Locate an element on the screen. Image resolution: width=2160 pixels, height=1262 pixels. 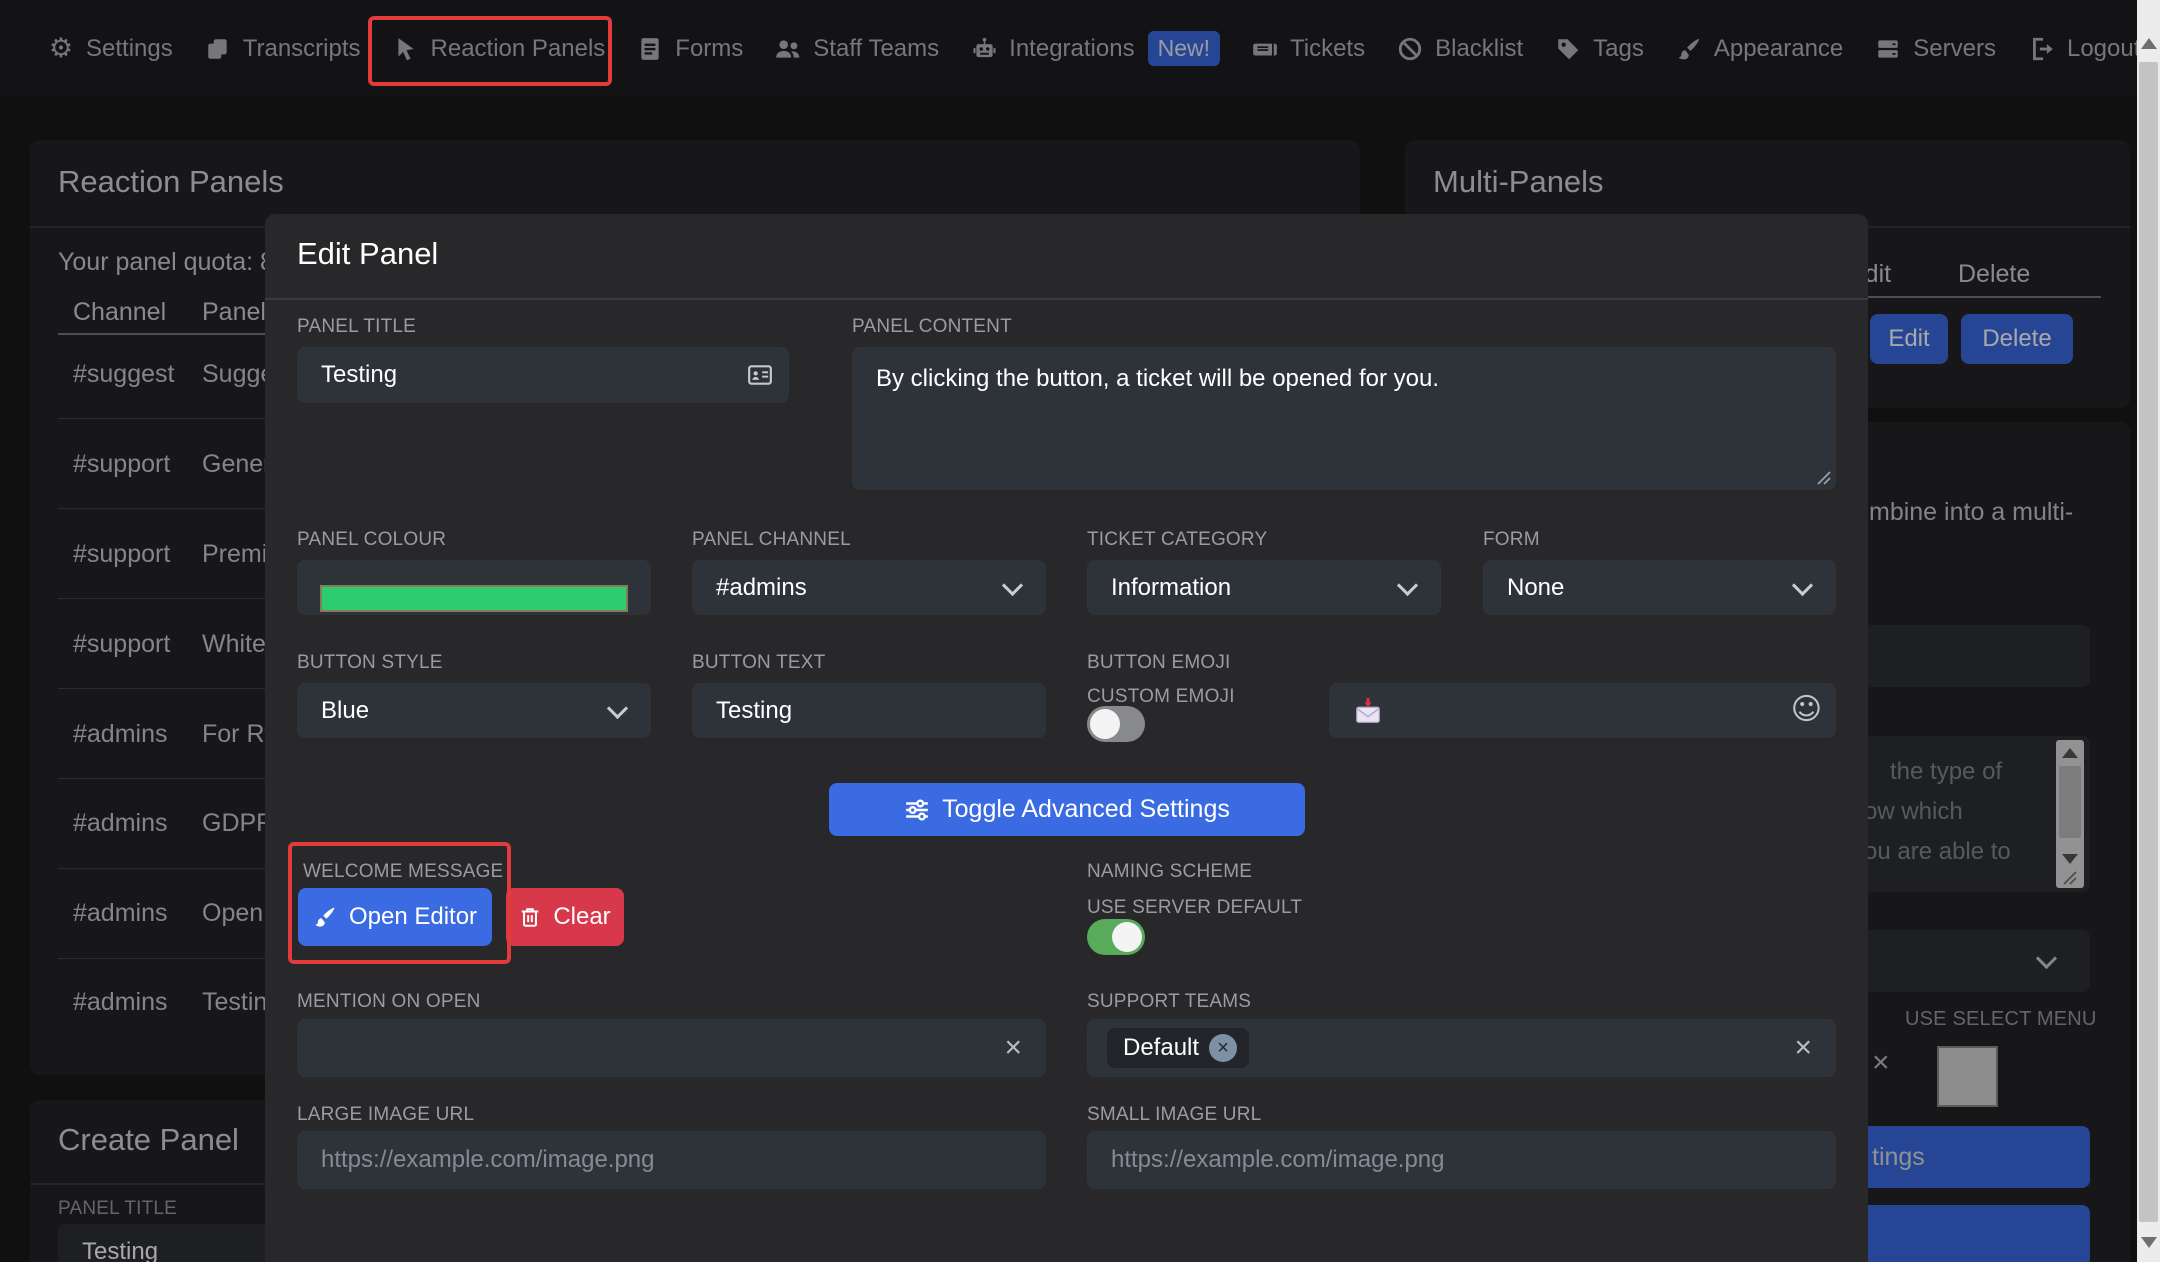
page-scrollbar is located at coordinates (2148, 631).